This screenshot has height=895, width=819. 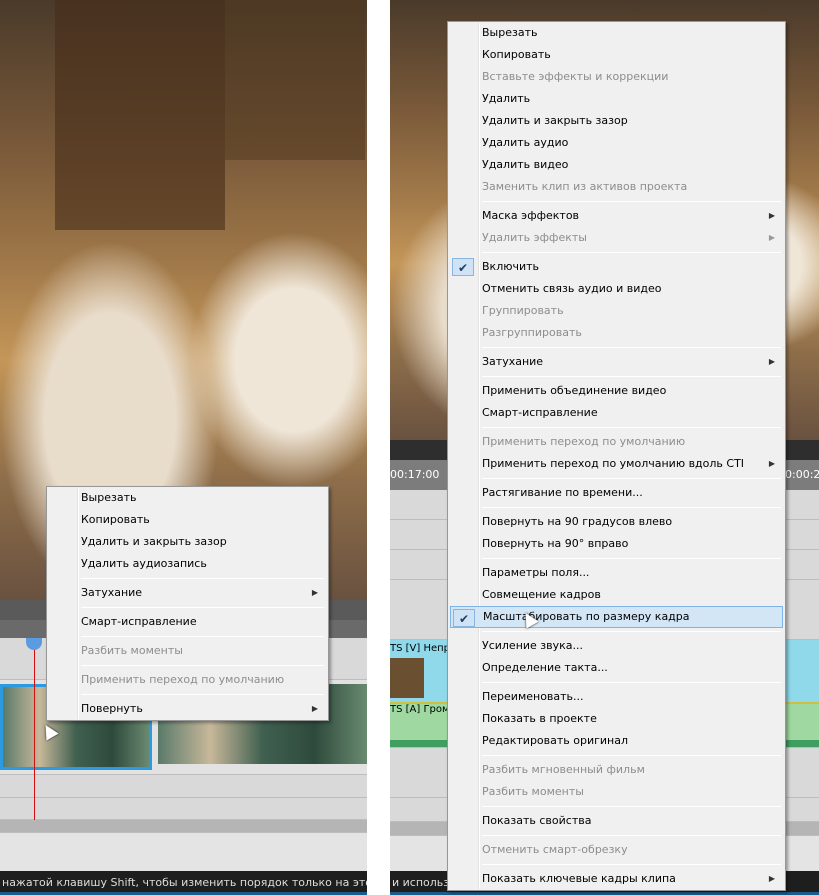 What do you see at coordinates (183, 853) in the screenshot?
I see `empty-track` at bounding box center [183, 853].